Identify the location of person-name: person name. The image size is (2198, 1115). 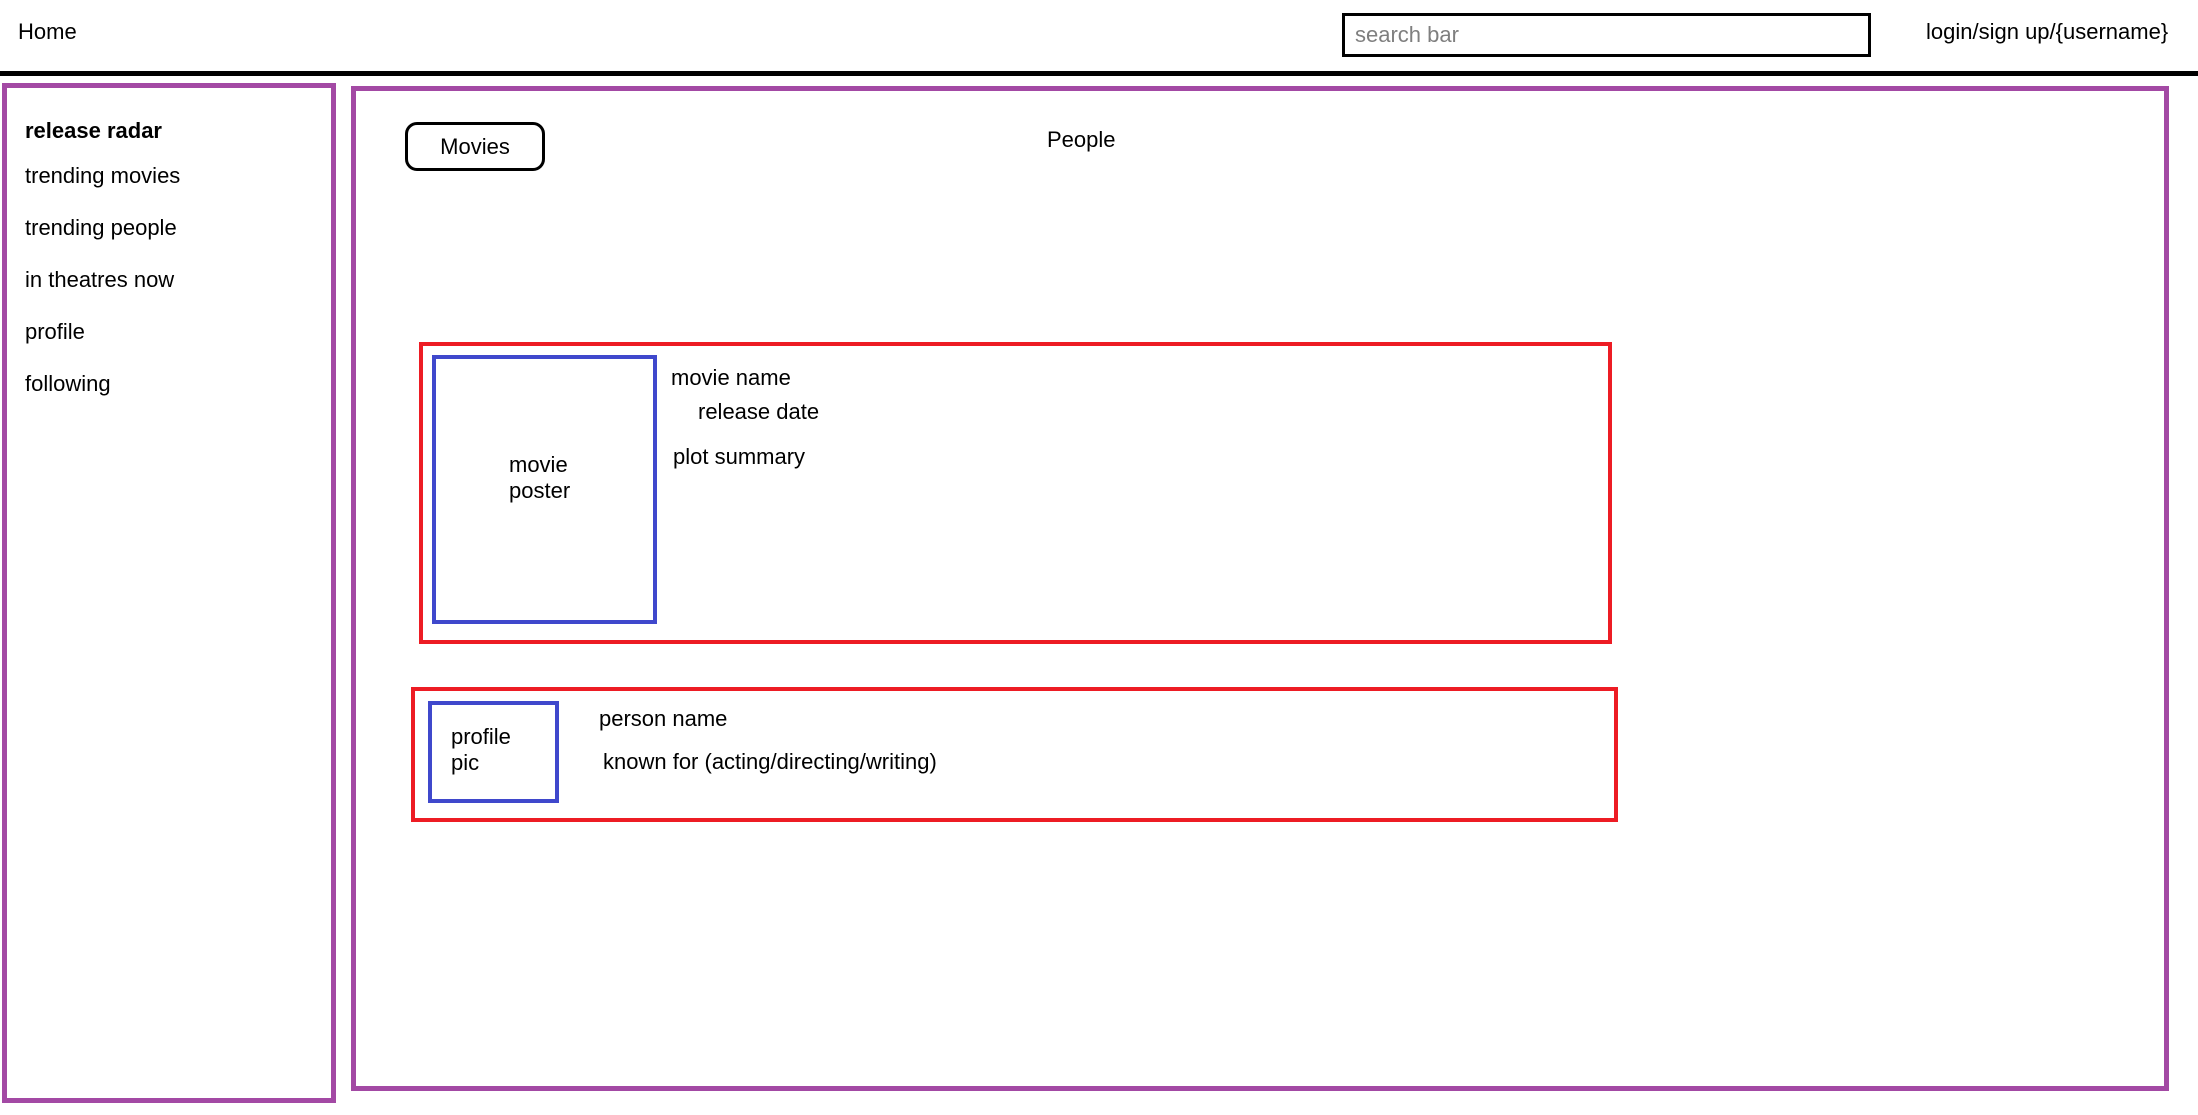
(663, 718).